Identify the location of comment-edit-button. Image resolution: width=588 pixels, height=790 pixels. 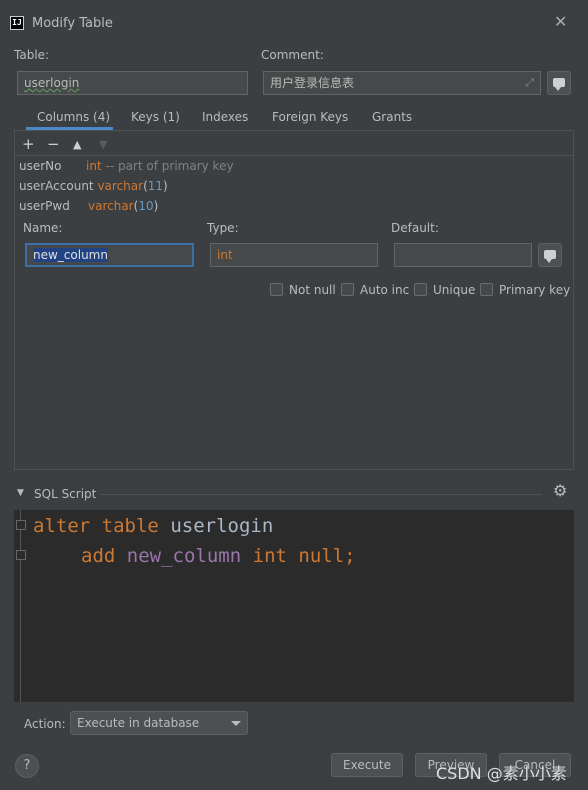
(559, 83).